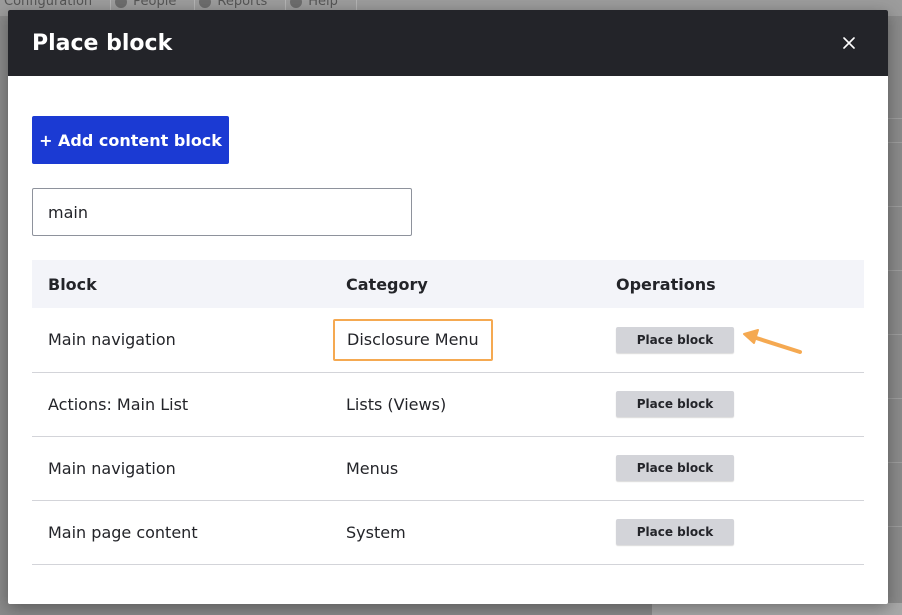  Describe the element at coordinates (465, 532) in the screenshot. I see `category-cell: System` at that location.